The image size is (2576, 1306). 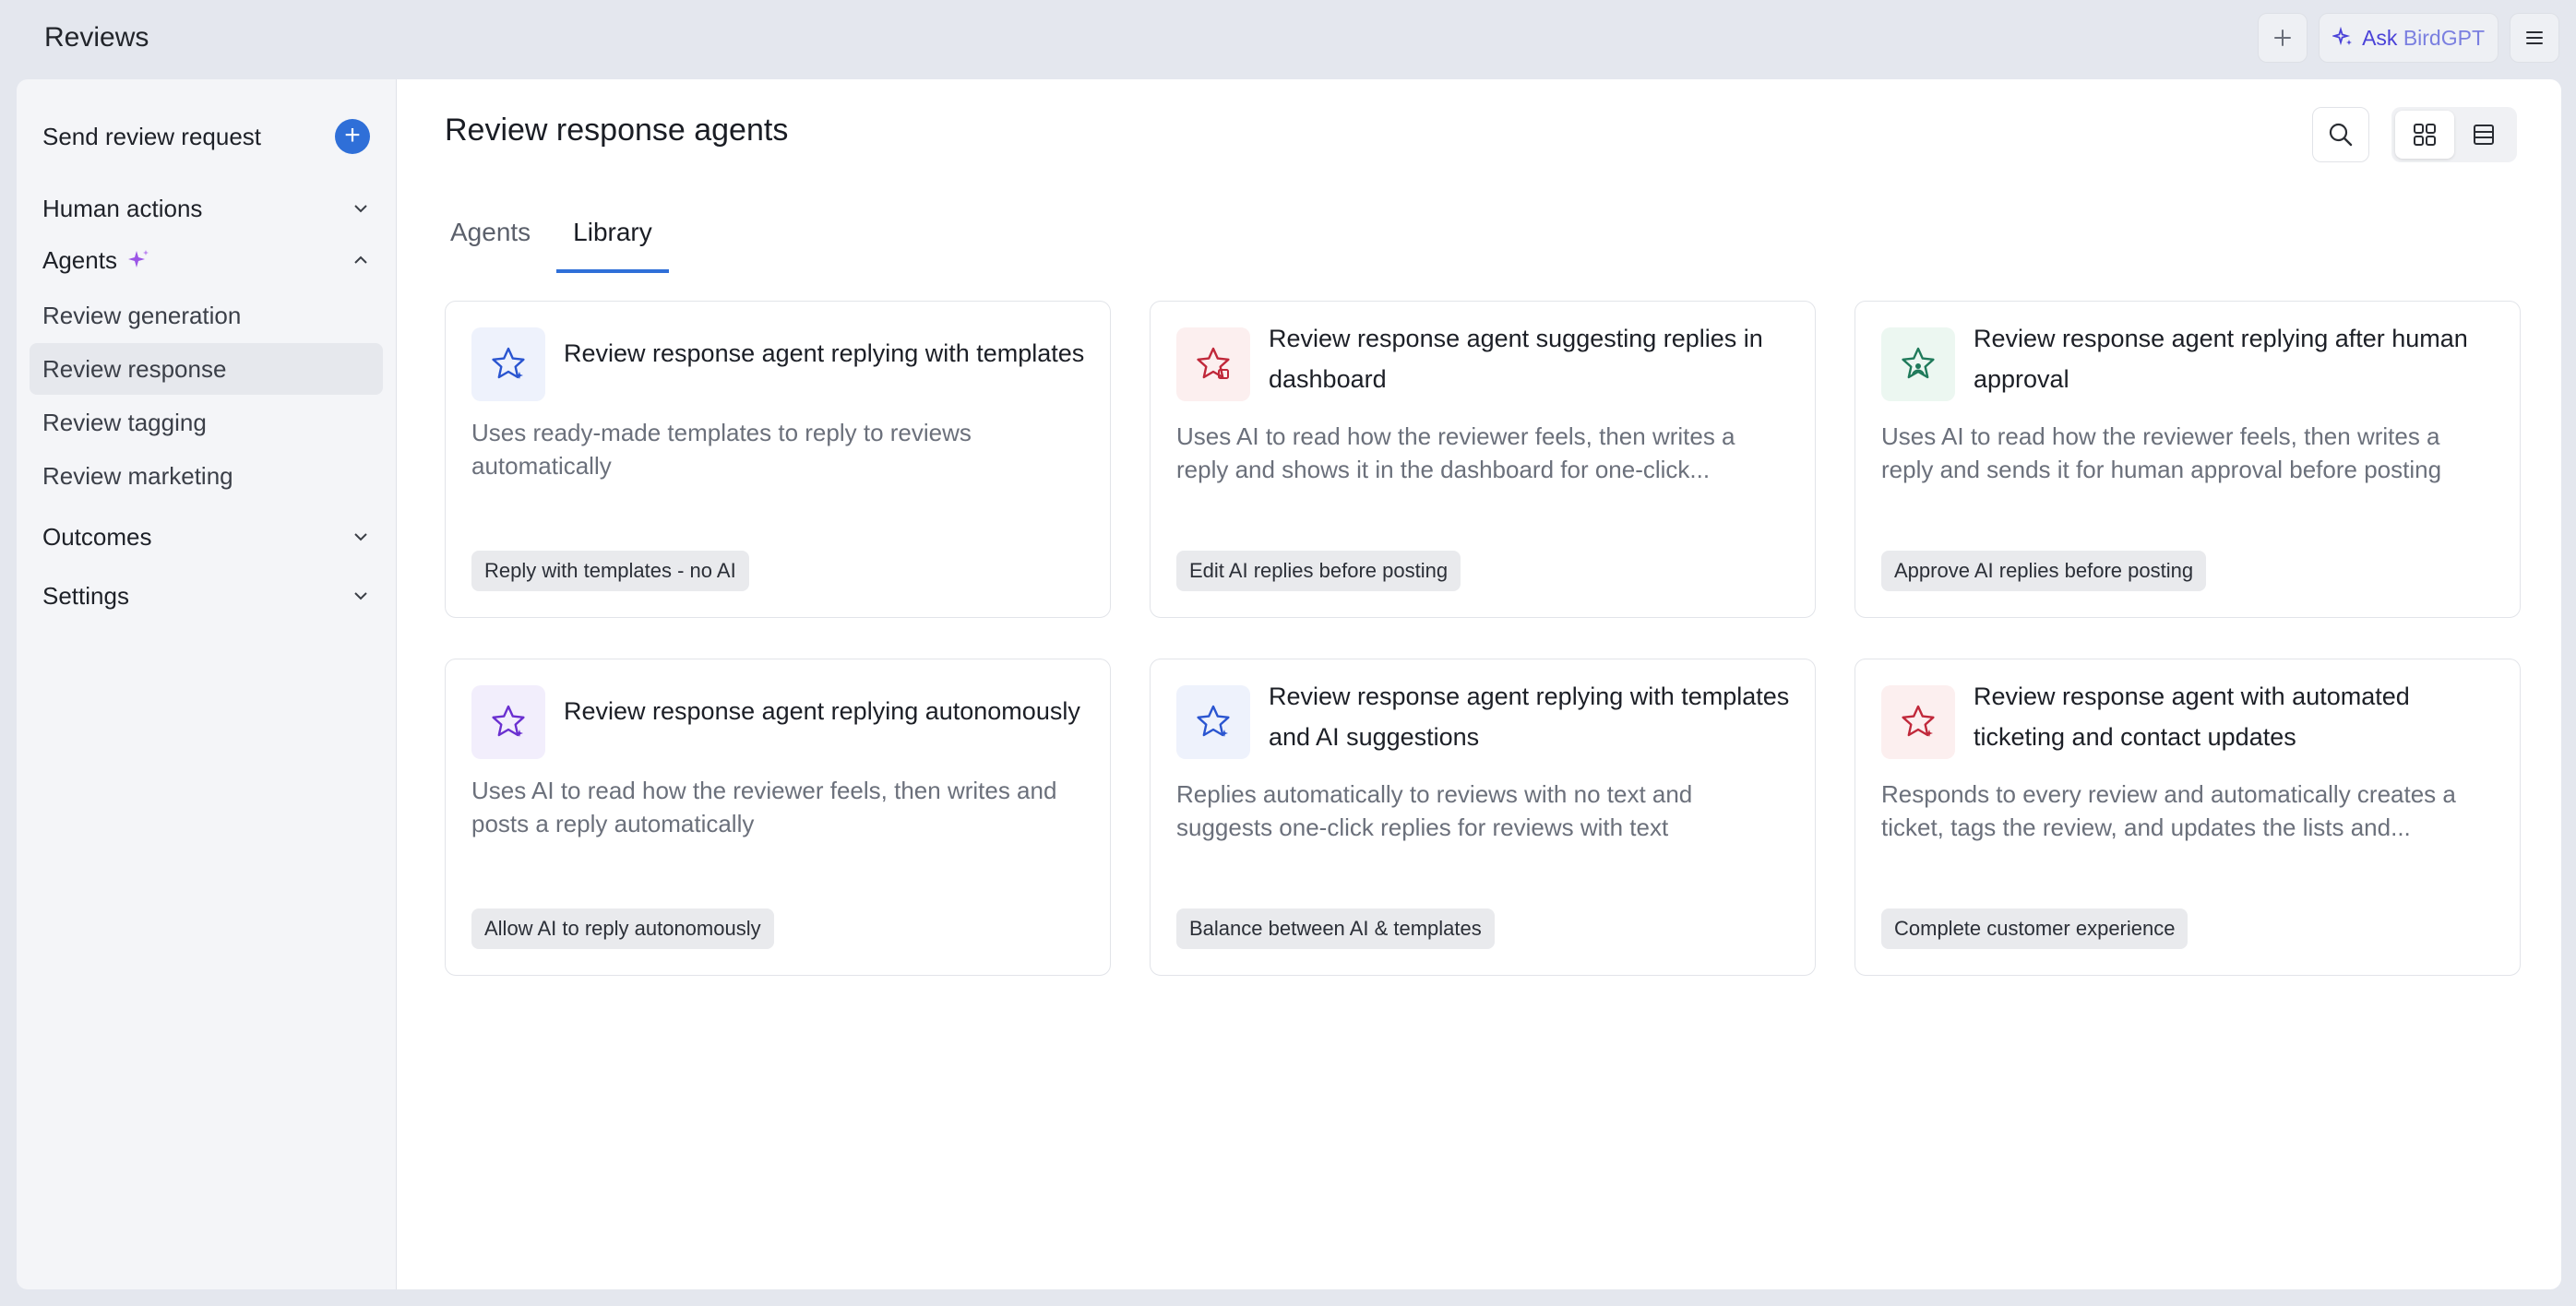 I want to click on add-button, so click(x=2283, y=38).